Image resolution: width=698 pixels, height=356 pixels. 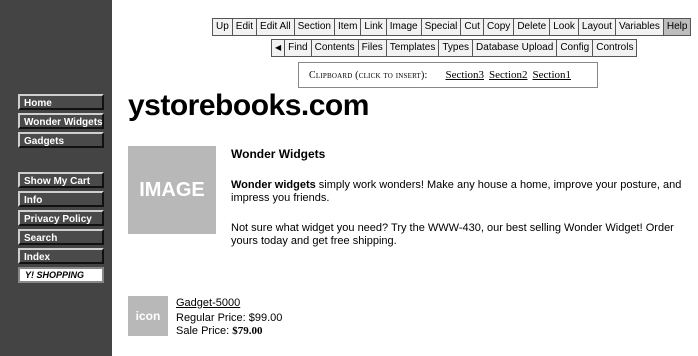 I want to click on toolbar-types-button: Types, so click(x=456, y=48).